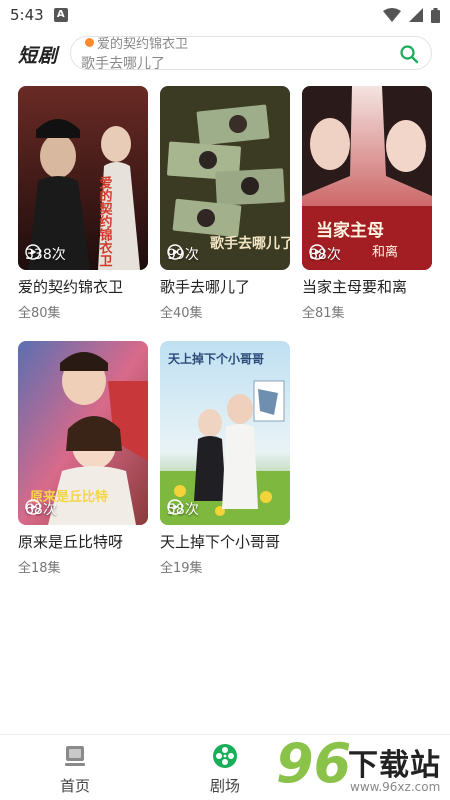 The width and height of the screenshot is (450, 800). What do you see at coordinates (143, 44) in the screenshot?
I see `search-hot-text: 爱的契约锦衣卫` at bounding box center [143, 44].